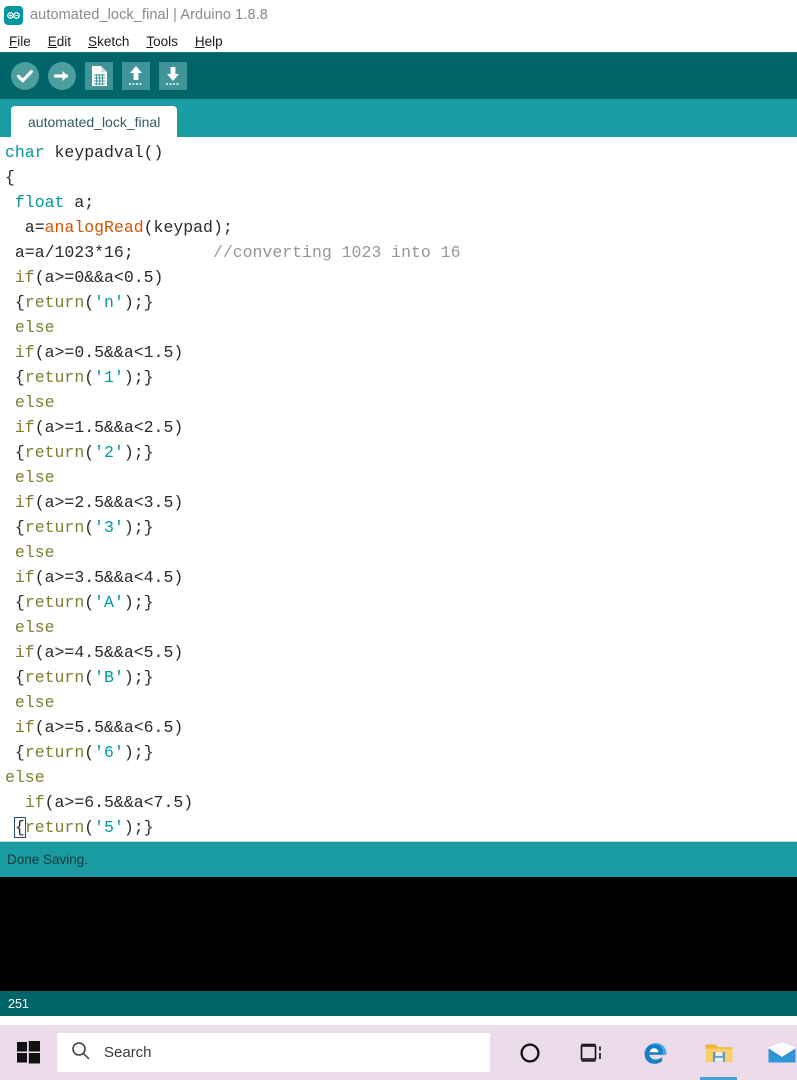 The height and width of the screenshot is (1080, 797). What do you see at coordinates (398, 934) in the screenshot?
I see `console-output` at bounding box center [398, 934].